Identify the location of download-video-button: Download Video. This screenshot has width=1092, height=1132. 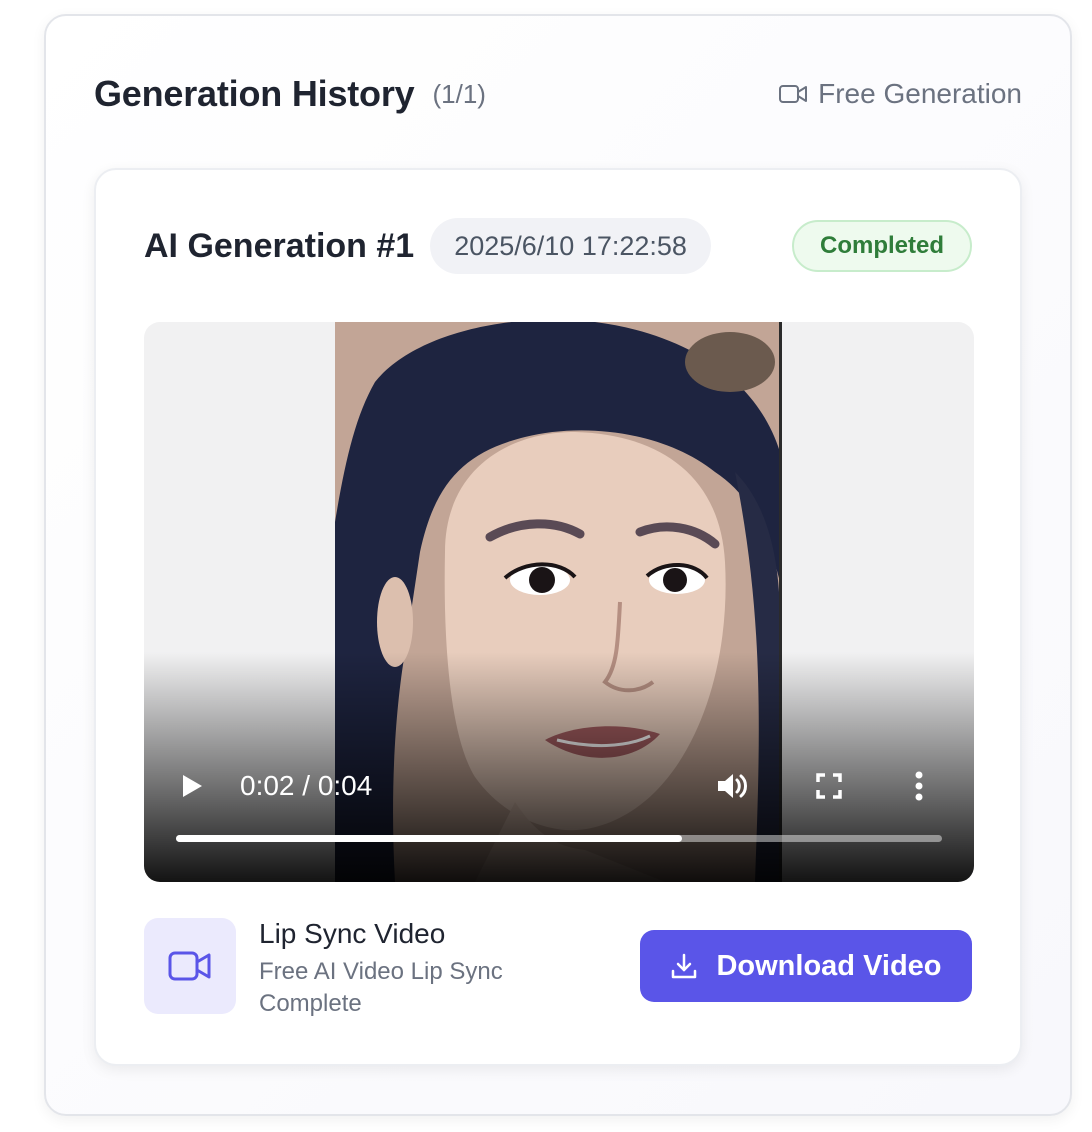
(806, 966).